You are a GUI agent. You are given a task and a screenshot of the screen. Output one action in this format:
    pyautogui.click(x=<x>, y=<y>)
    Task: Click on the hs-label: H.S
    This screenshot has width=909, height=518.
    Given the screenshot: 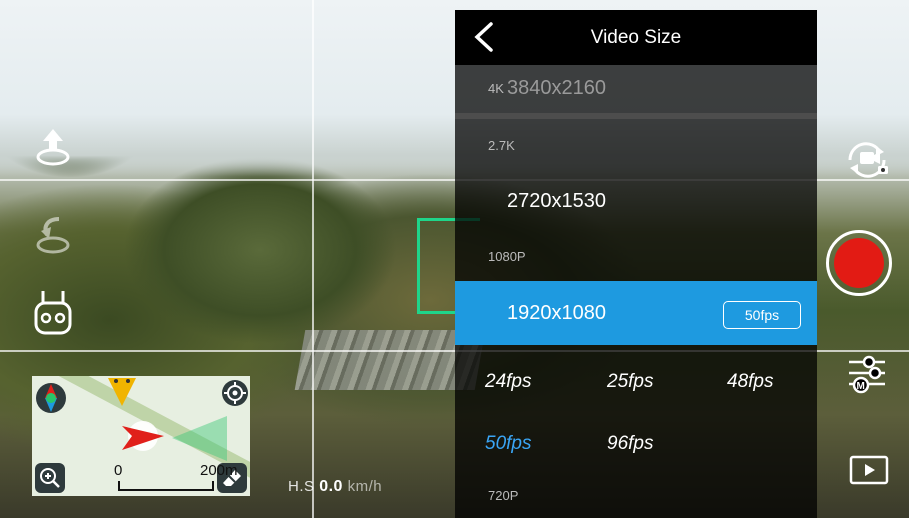 What is the action you would take?
    pyautogui.click(x=301, y=486)
    